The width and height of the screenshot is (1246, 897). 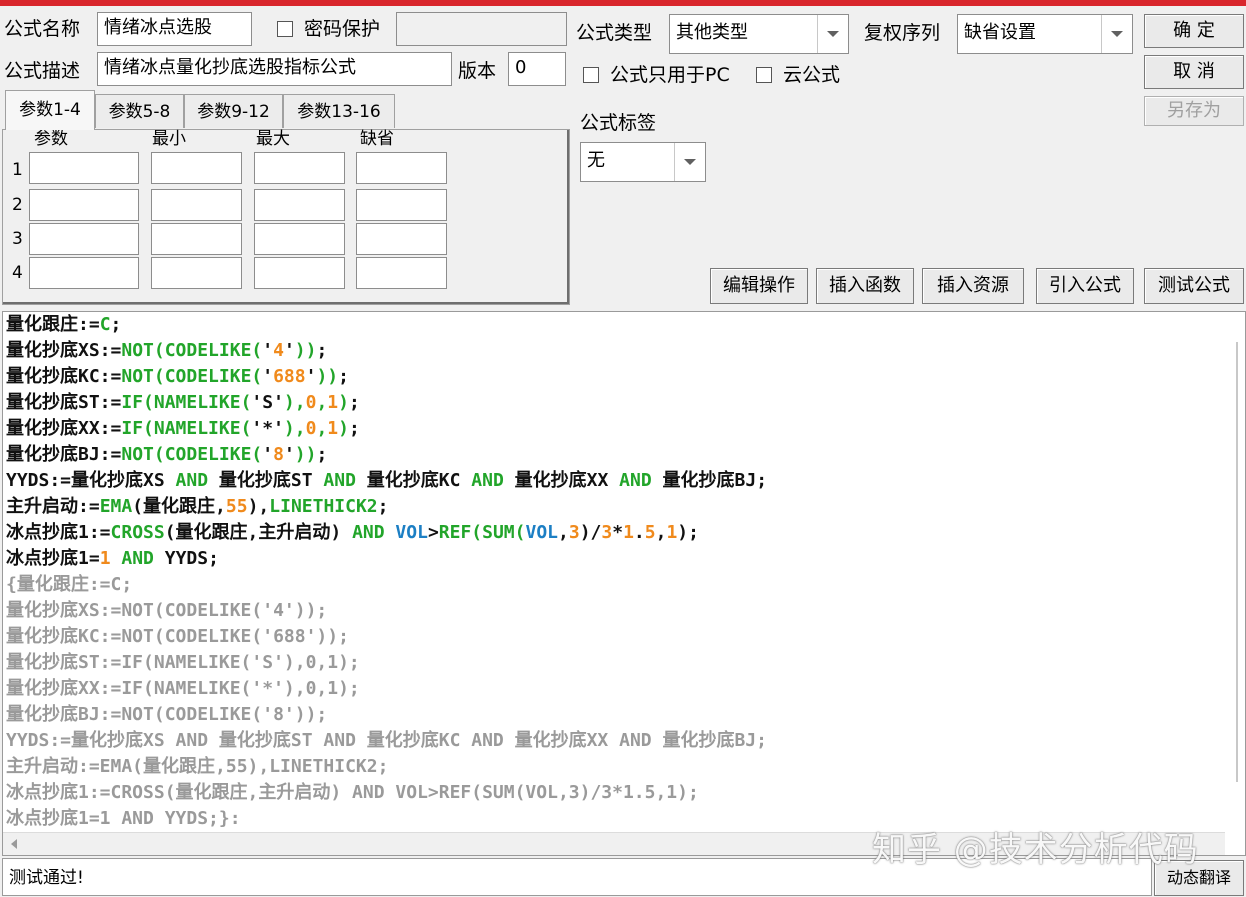 I want to click on tab-params-13-16: 参数13-16, so click(x=339, y=111).